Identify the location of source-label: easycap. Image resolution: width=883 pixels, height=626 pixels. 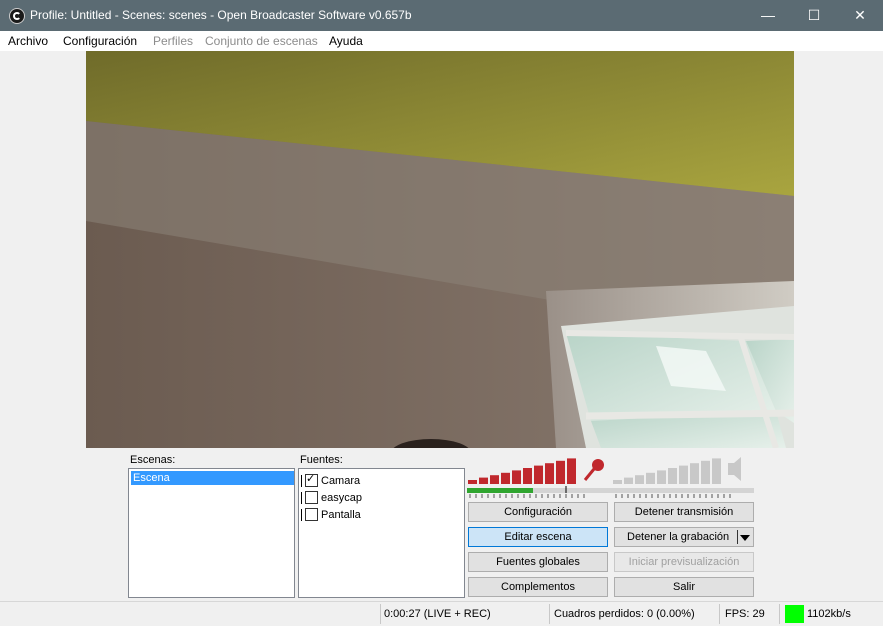
(341, 498).